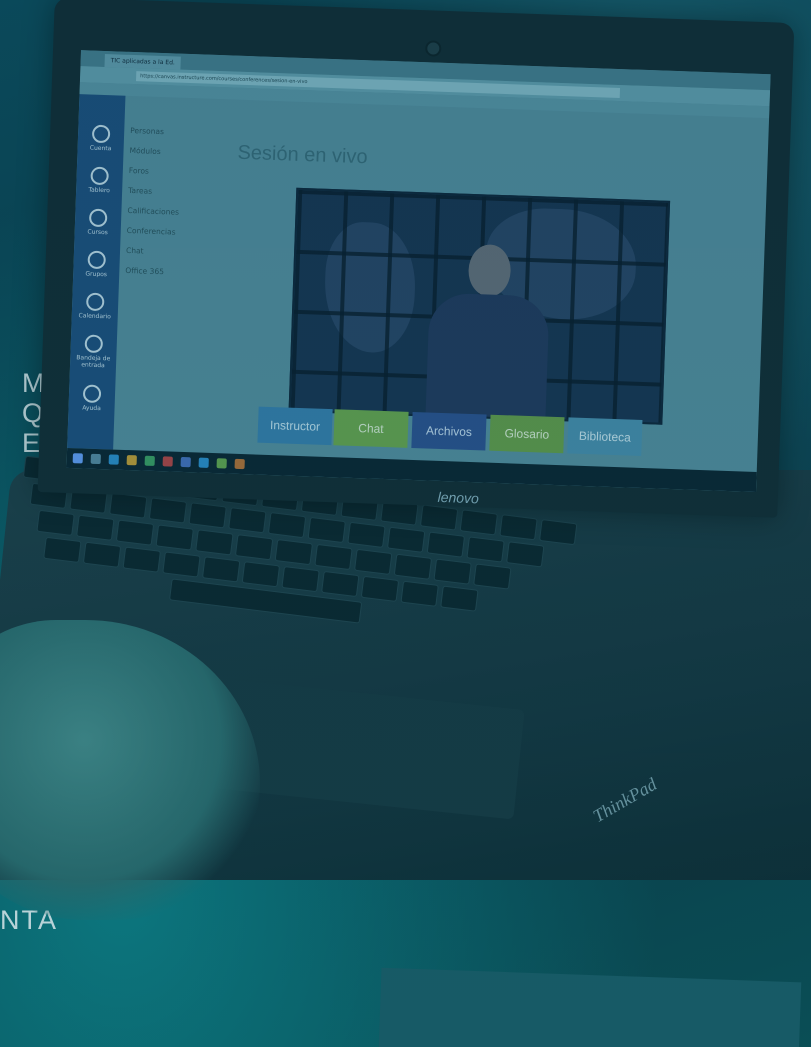 This screenshot has width=811, height=1047. Describe the element at coordinates (411, 470) in the screenshot. I see `taskbar` at that location.